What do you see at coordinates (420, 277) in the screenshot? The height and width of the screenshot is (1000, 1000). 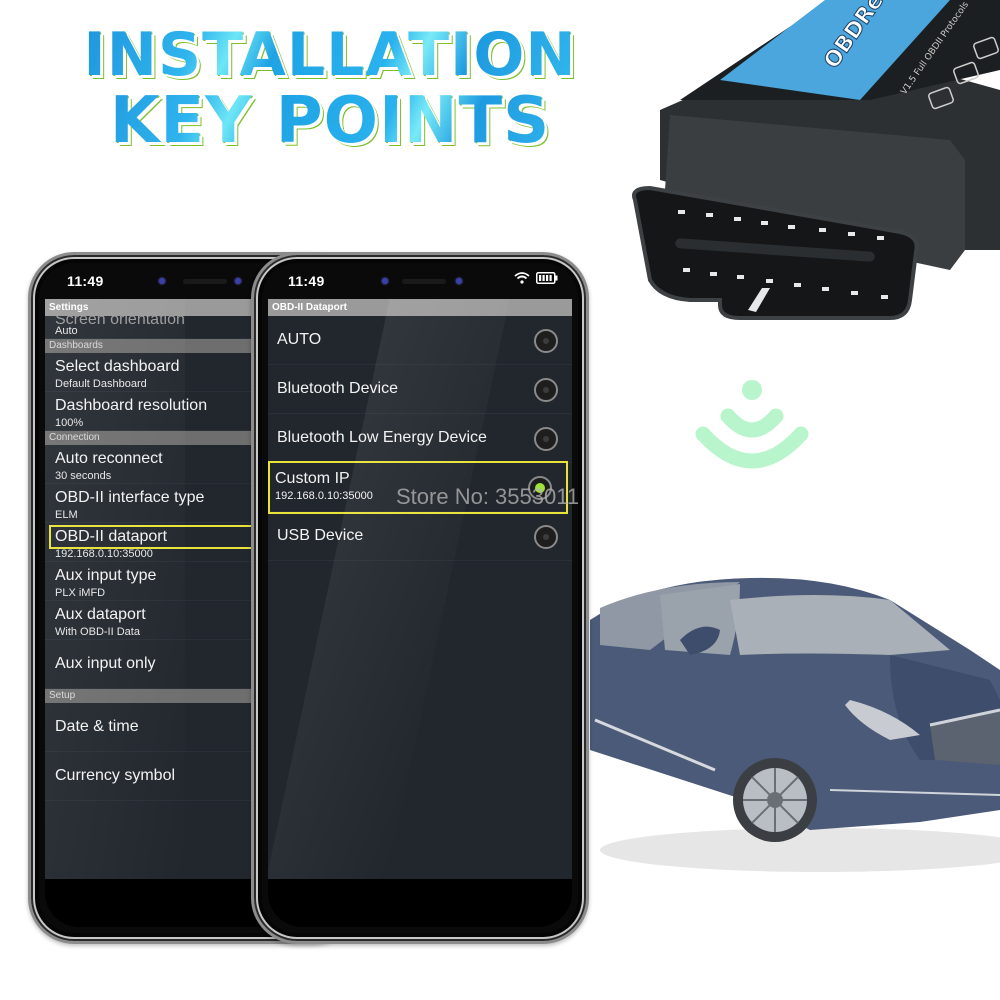 I see `status-bar: 11:49` at bounding box center [420, 277].